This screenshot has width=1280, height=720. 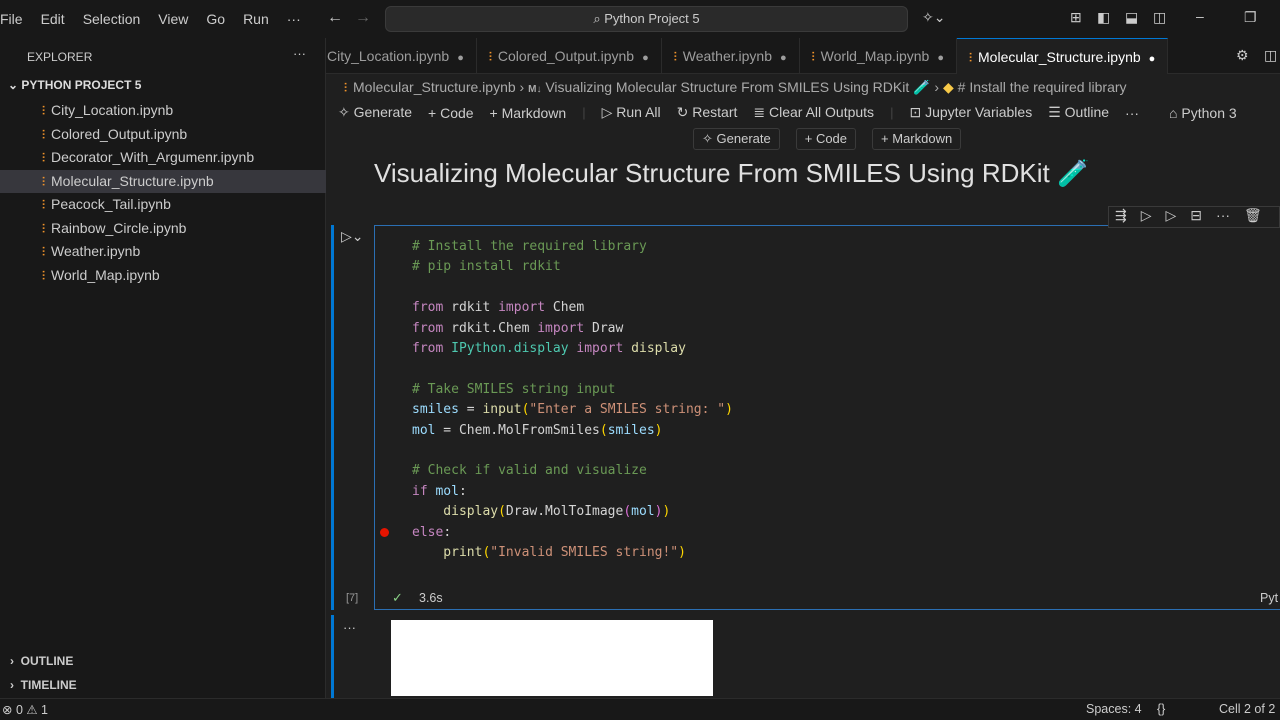 I want to click on outline-button: ☰ Outline, so click(x=1078, y=112).